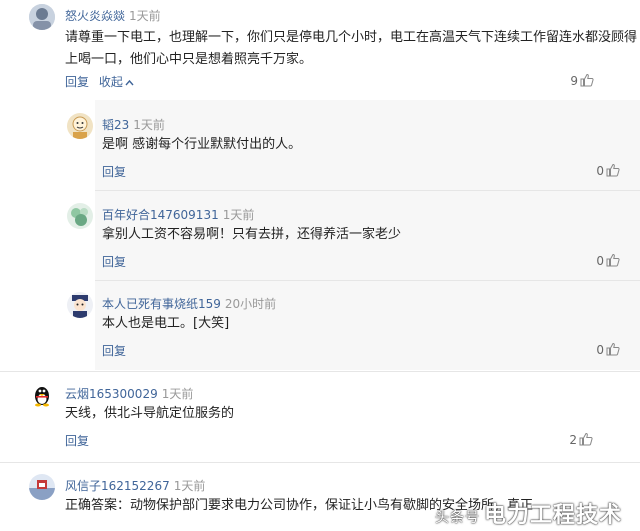 The image size is (640, 531). I want to click on username: 百年好合147609131 1天前, so click(178, 214).